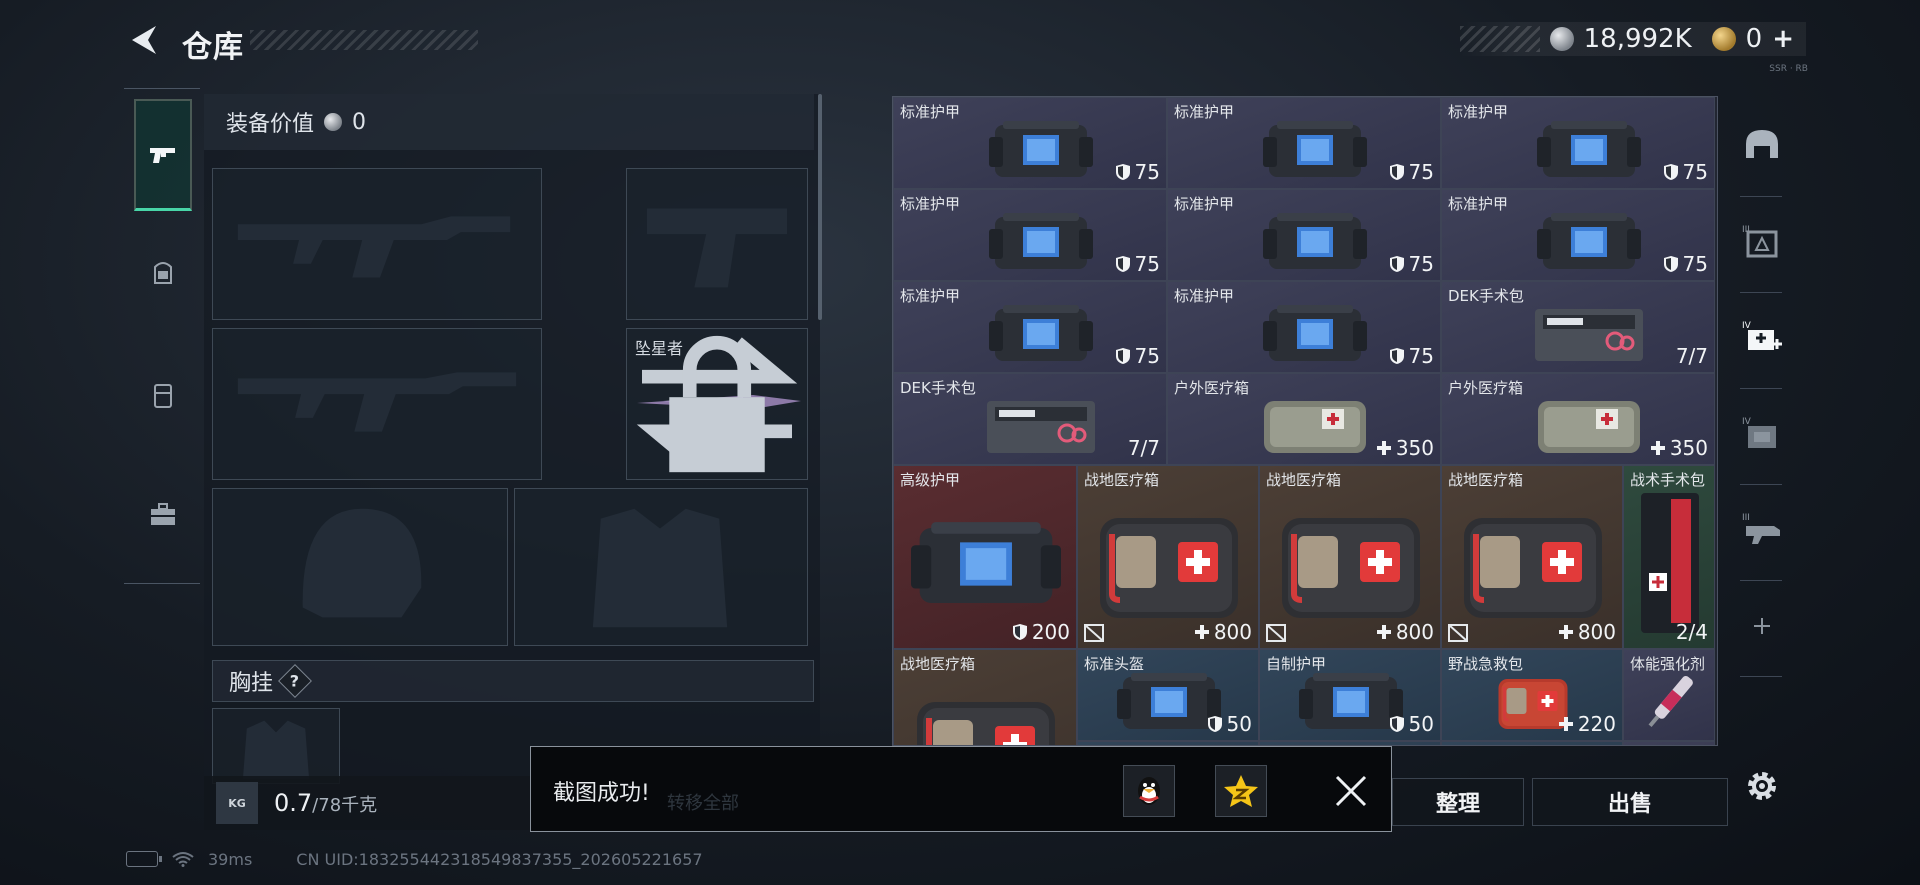 The image size is (1920, 885). I want to click on rifle-silhouette-icon, so click(374, 247).